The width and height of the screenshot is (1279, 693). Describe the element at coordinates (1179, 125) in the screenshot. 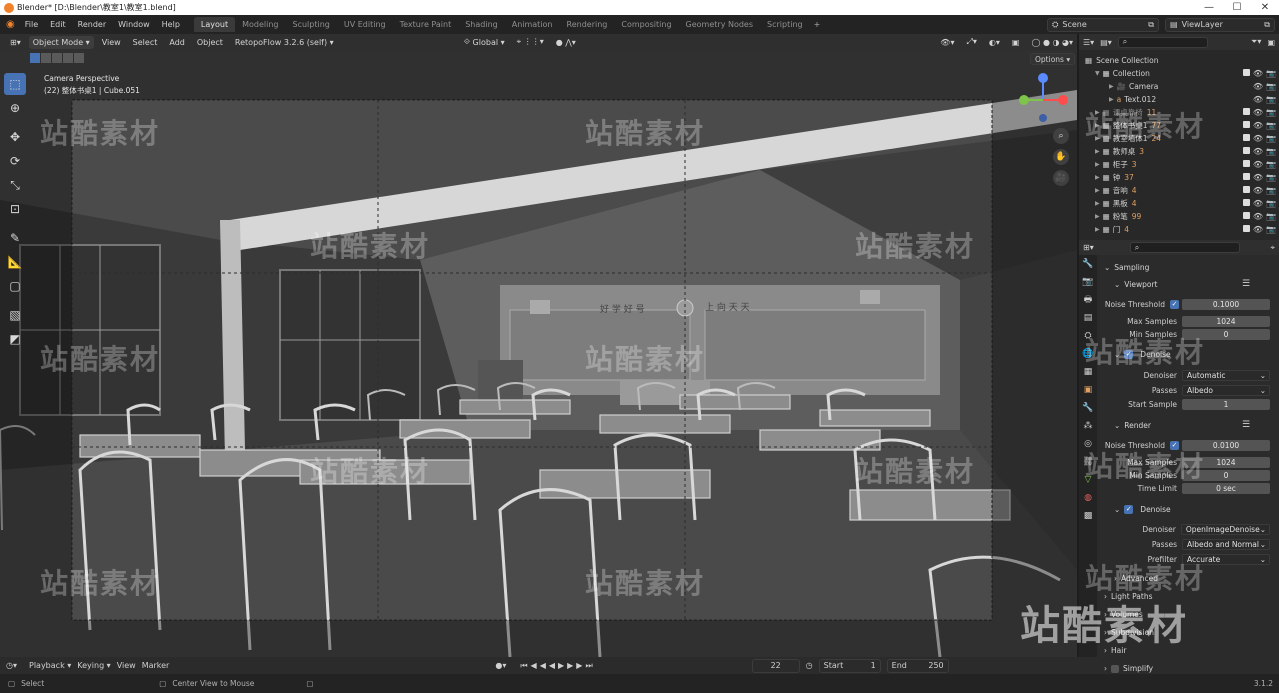

I see `outliner-row: ▶ ▦ 整体书桌1 77 👁 📷` at that location.